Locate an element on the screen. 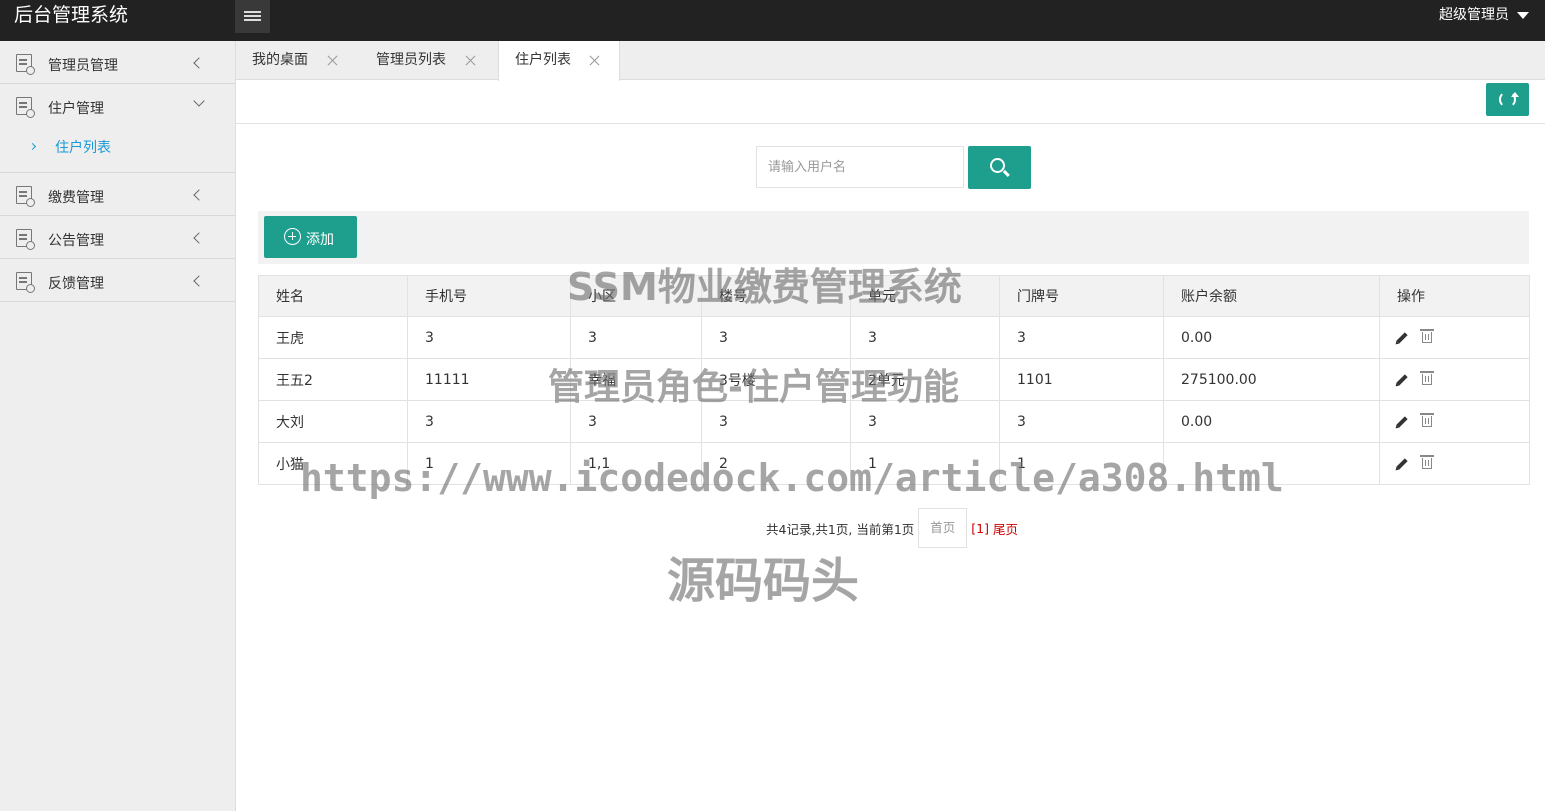 Image resolution: width=1545 pixels, height=811 pixels. tab-label: 管理员列表 is located at coordinates (411, 60).